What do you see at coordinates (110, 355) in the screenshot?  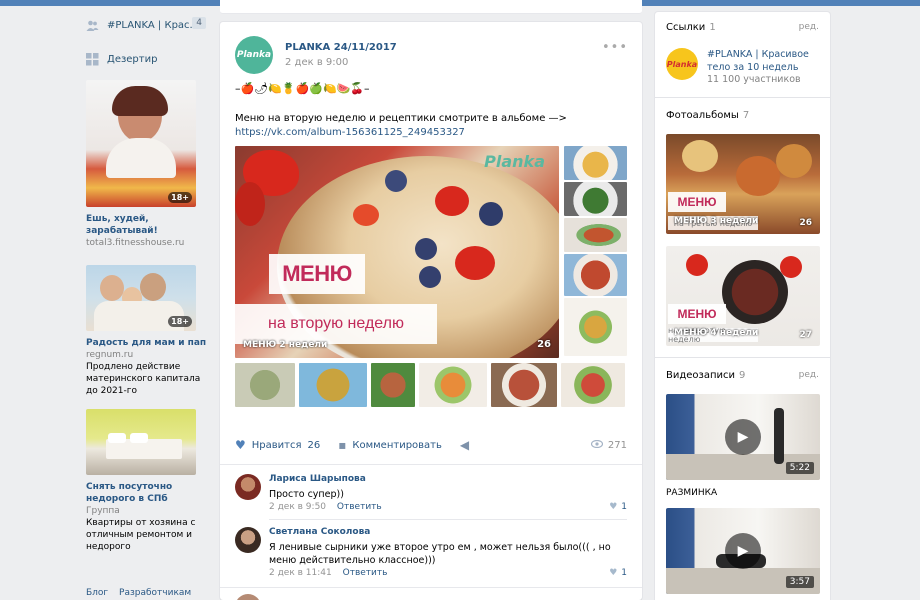 I see `ad-domain: regnum.ru` at bounding box center [110, 355].